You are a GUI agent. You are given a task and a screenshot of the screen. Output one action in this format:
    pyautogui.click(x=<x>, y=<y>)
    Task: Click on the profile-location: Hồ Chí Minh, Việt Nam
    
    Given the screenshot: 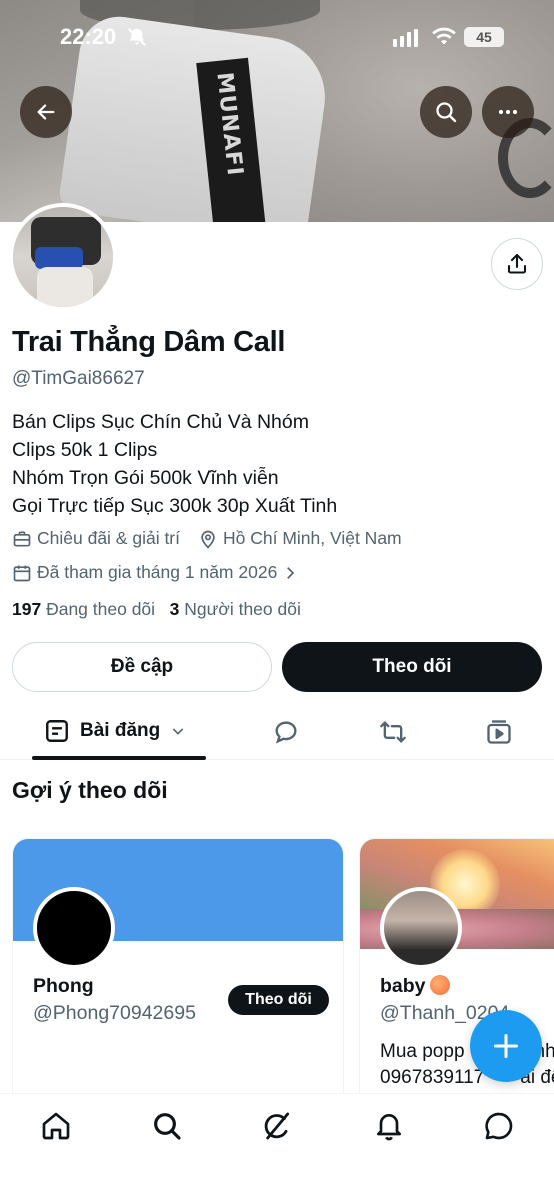 What is the action you would take?
    pyautogui.click(x=312, y=538)
    